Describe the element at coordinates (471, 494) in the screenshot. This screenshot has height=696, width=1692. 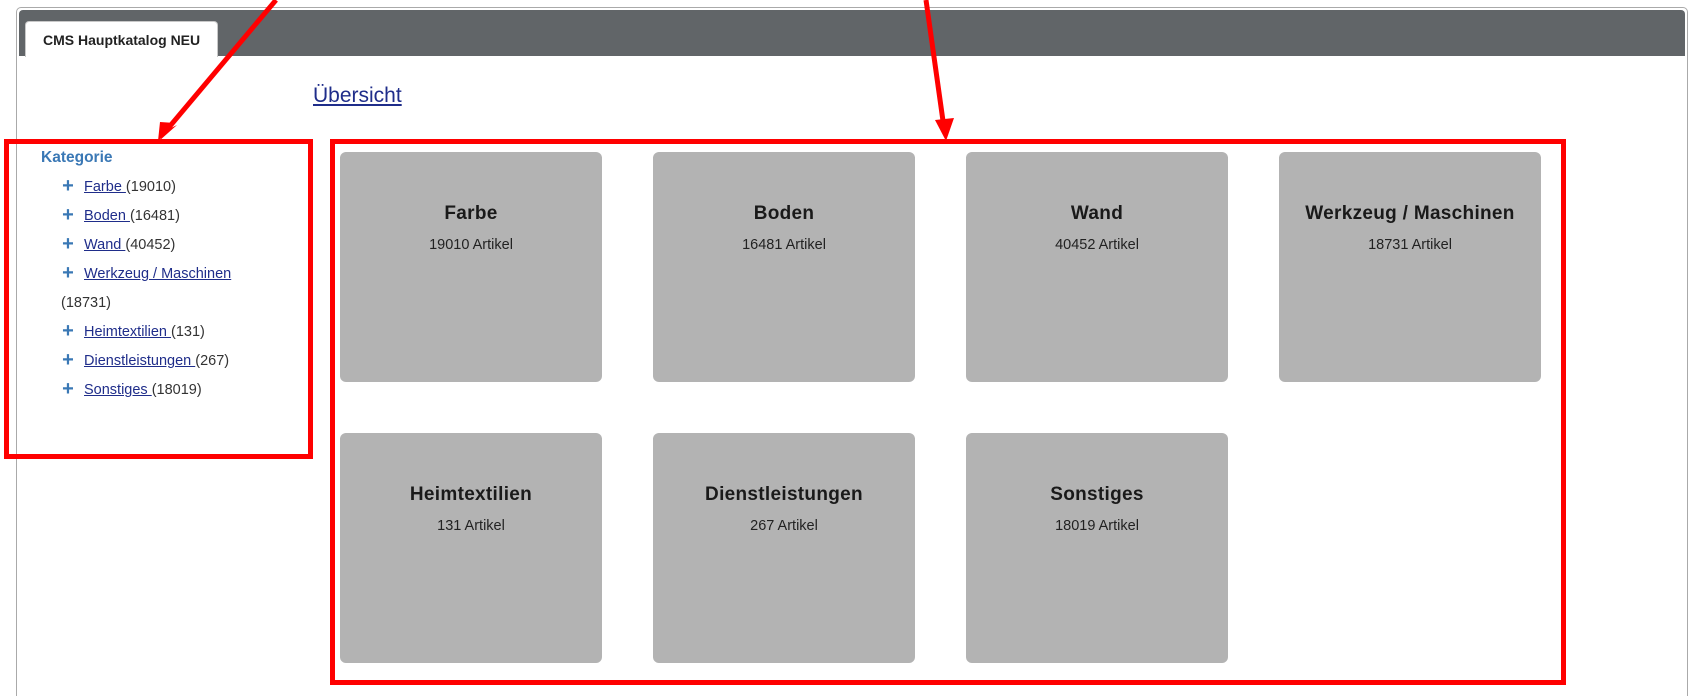
I see `tile-title: Heimtextilien` at that location.